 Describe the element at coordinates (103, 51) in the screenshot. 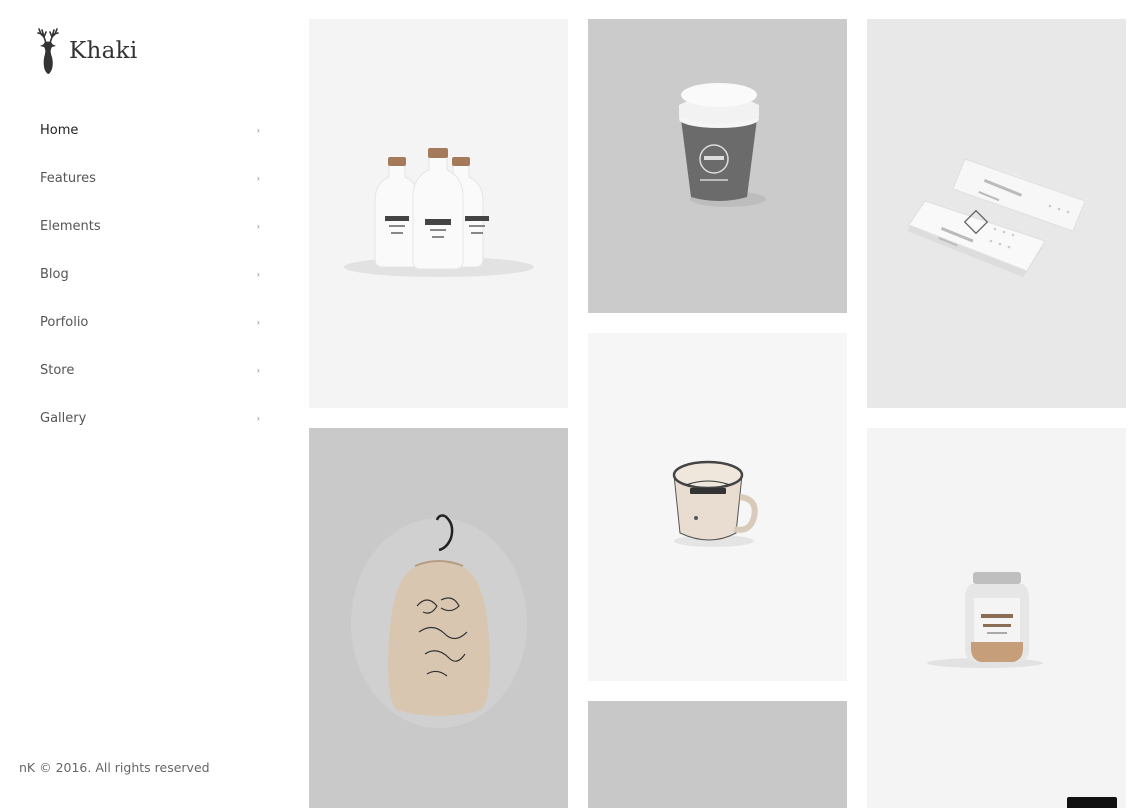

I see `brand-name: Khaki` at that location.